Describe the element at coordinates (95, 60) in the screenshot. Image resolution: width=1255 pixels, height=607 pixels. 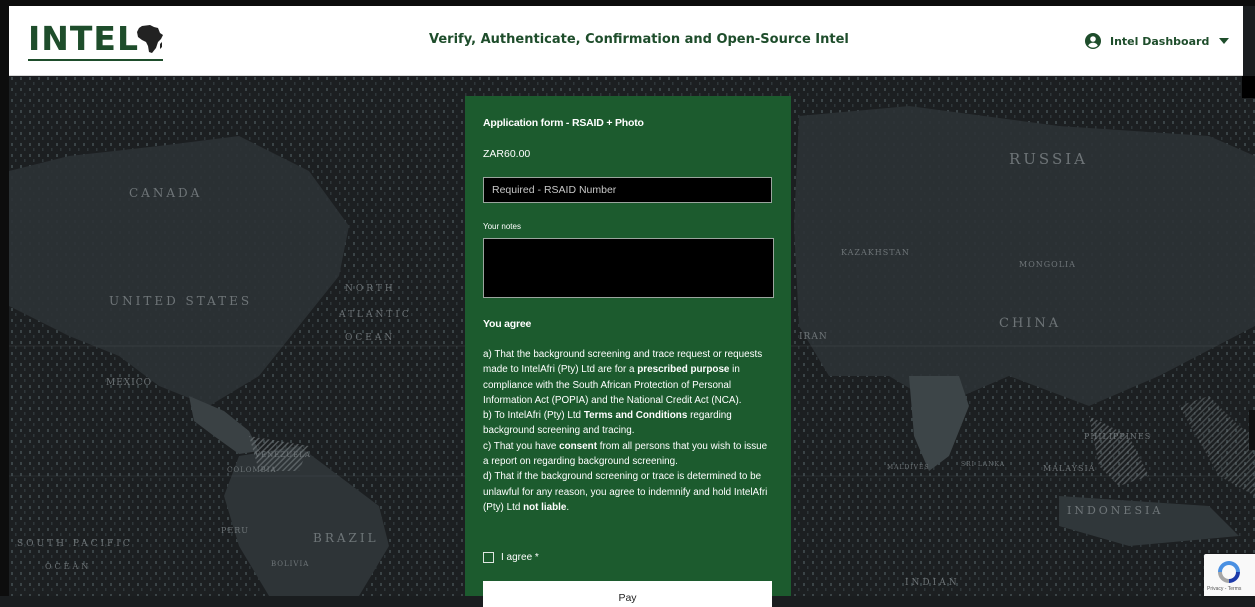
I see `logo-underline` at that location.